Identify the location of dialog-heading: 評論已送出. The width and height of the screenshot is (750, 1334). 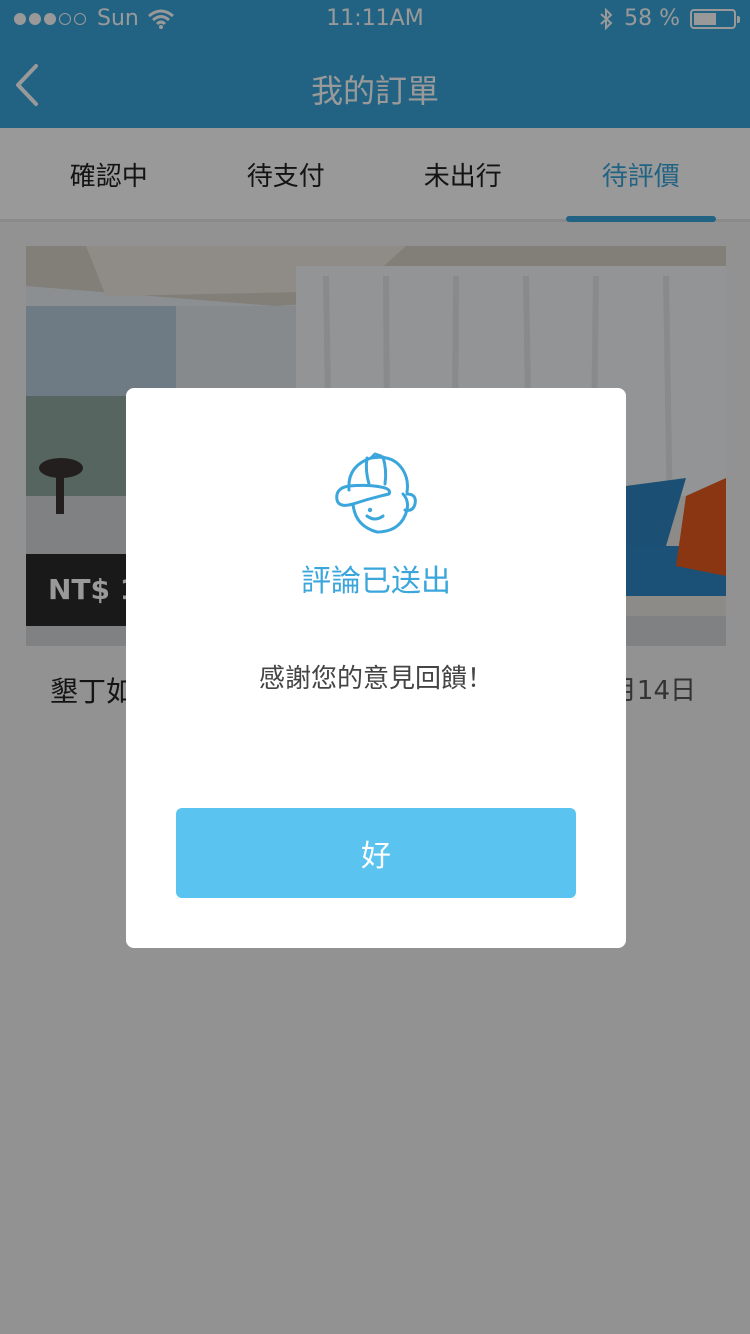
(376, 581).